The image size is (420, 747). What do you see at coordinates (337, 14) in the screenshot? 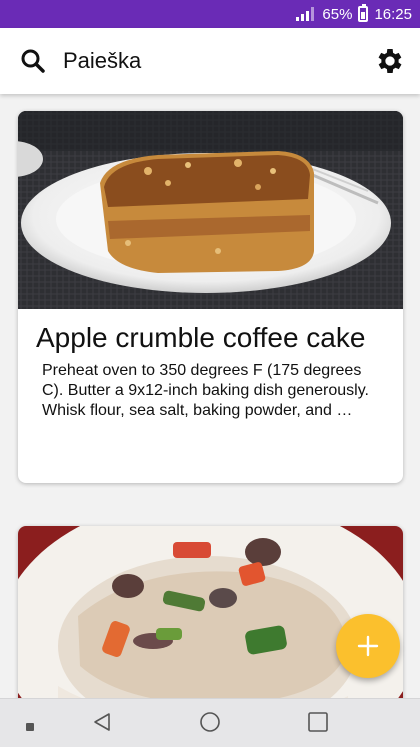
I see `battery-percent: 65%` at bounding box center [337, 14].